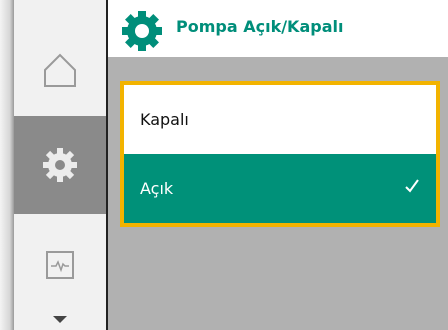  I want to click on nav-home, so click(60, 70).